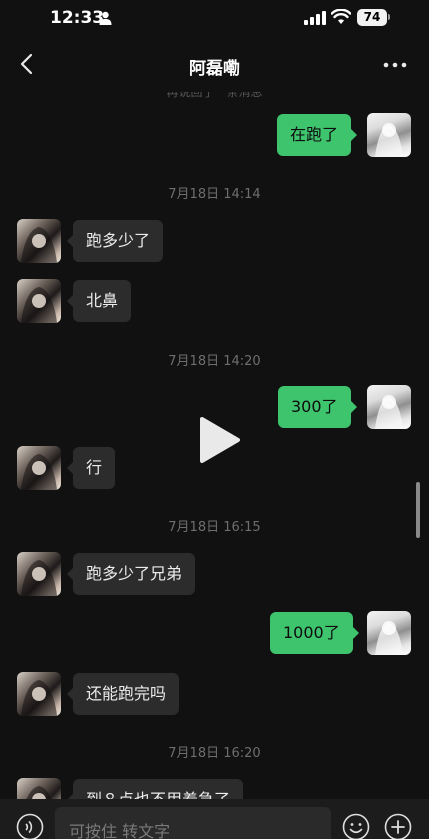 The image size is (429, 839). What do you see at coordinates (193, 823) in the screenshot?
I see `message-input: 可按住 转文字` at bounding box center [193, 823].